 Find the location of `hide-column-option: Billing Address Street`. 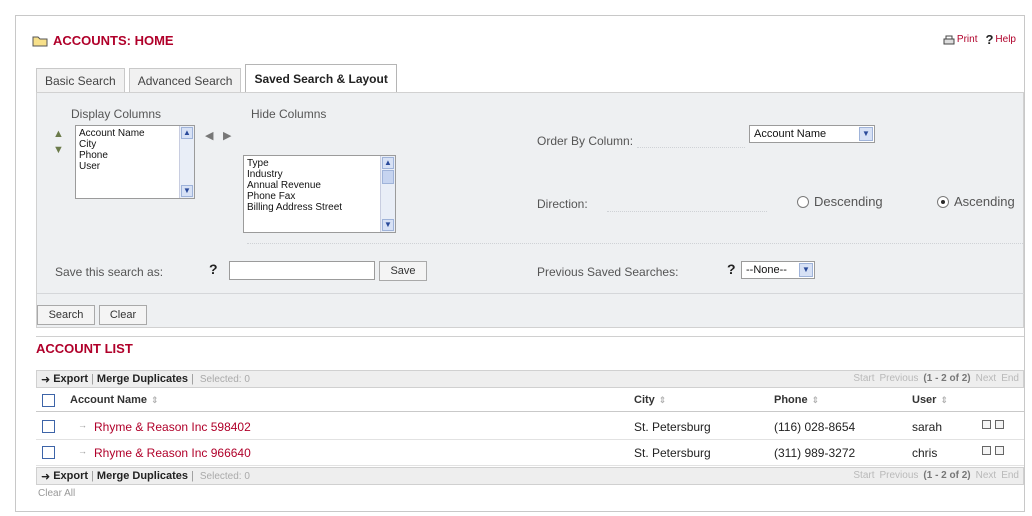

hide-column-option: Billing Address Street is located at coordinates (319, 207).